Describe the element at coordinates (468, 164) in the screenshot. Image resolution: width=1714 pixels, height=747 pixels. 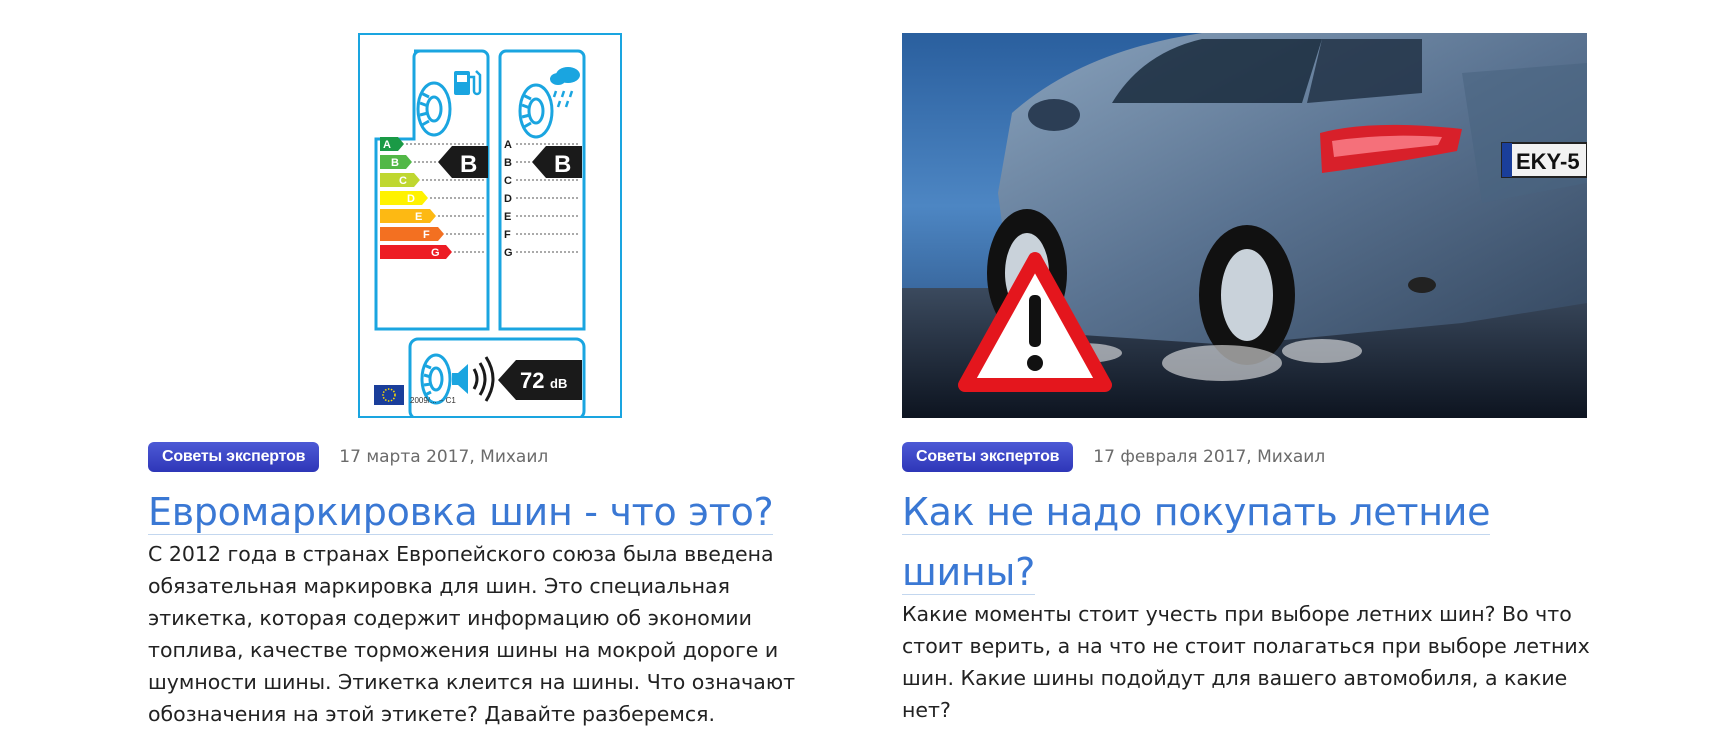
I see `fuel-rating-letter: B` at that location.